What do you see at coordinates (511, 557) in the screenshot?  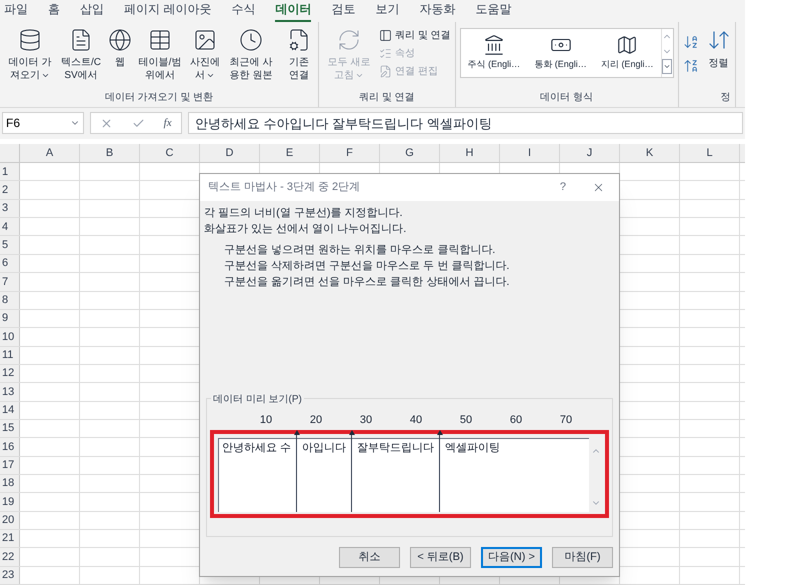 I see `dialog-button: 다음(N) >` at bounding box center [511, 557].